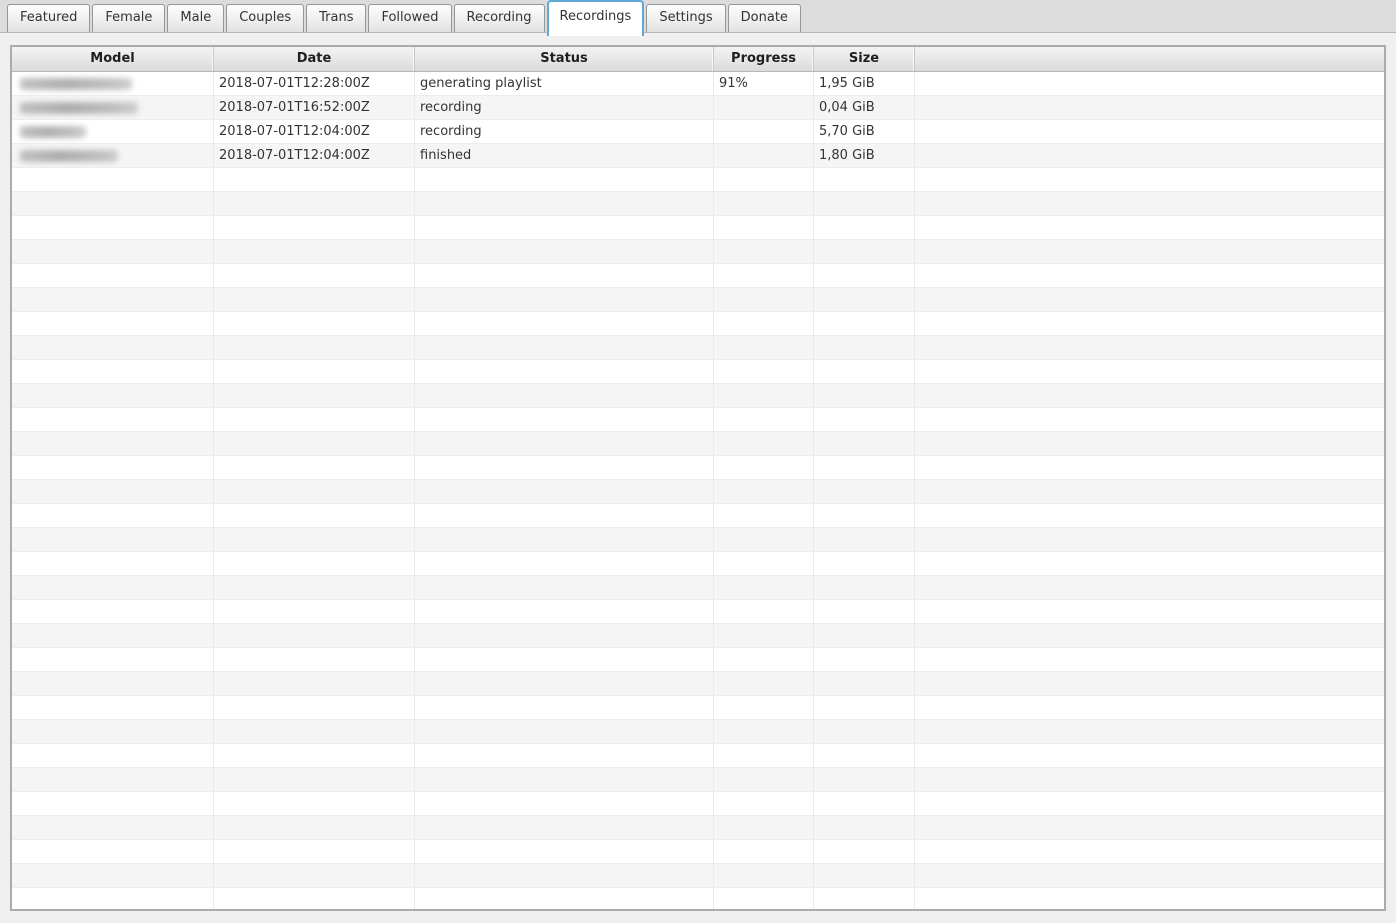  Describe the element at coordinates (686, 18) in the screenshot. I see `tab-settings: Settings` at that location.